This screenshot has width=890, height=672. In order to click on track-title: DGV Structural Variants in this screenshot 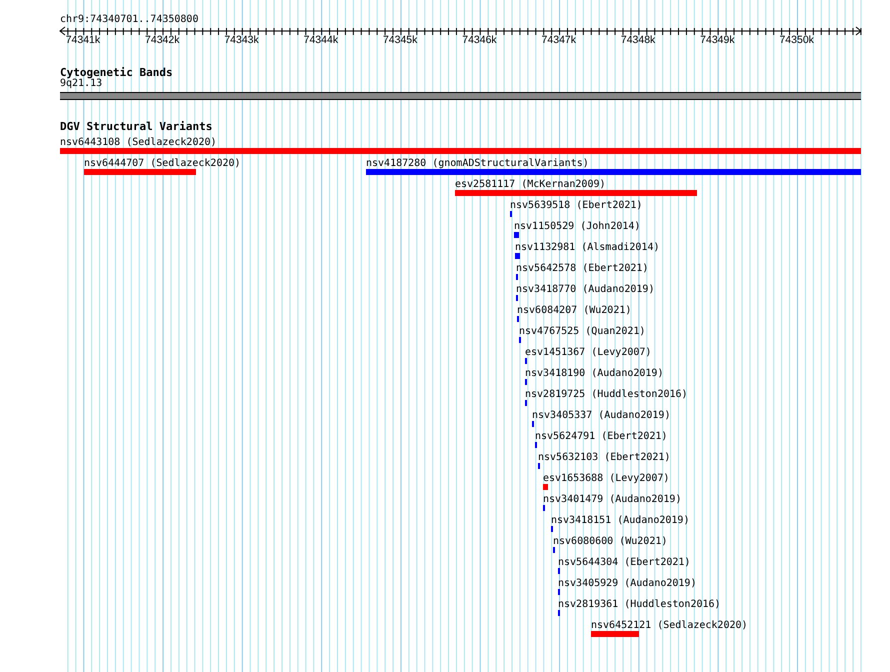, I will do `click(136, 126)`.